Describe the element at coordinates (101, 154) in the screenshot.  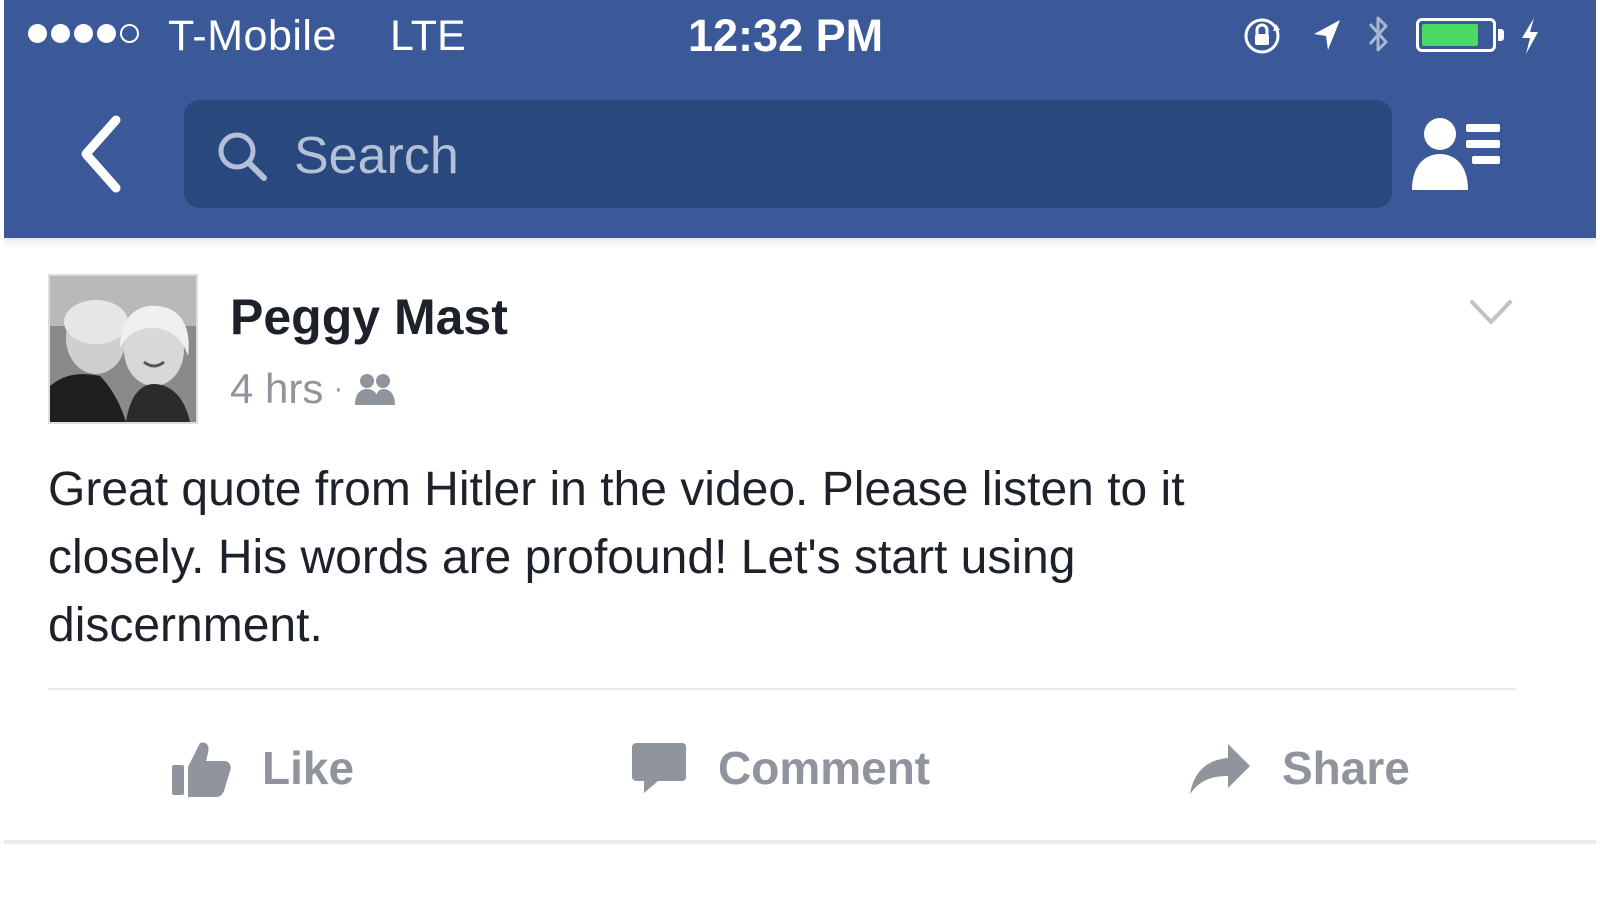
I see `chevron-left-icon` at that location.